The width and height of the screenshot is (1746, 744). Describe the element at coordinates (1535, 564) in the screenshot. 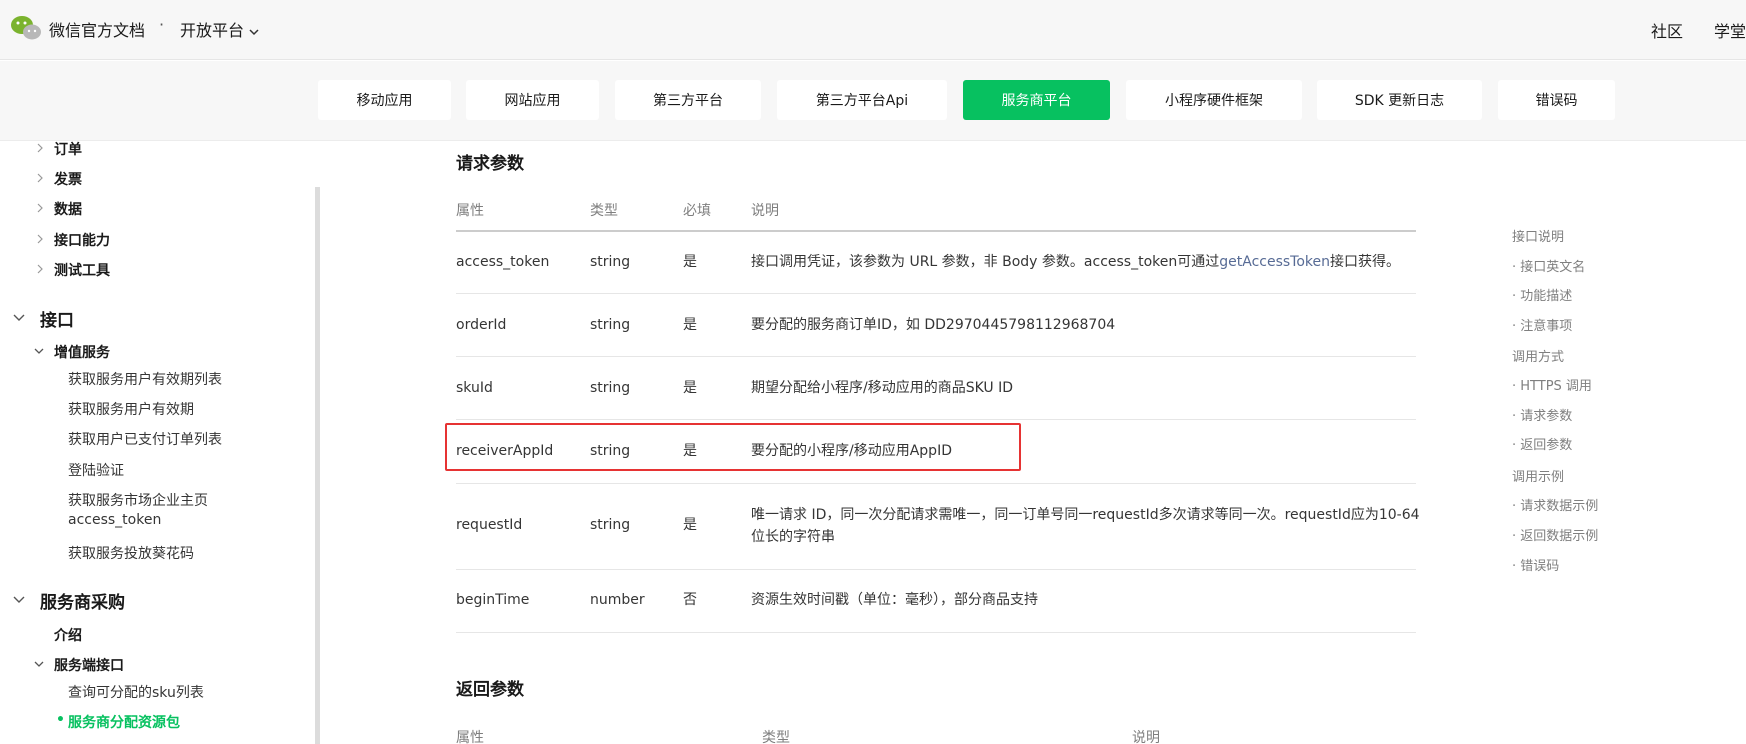

I see `toc-item: · 错误码` at that location.